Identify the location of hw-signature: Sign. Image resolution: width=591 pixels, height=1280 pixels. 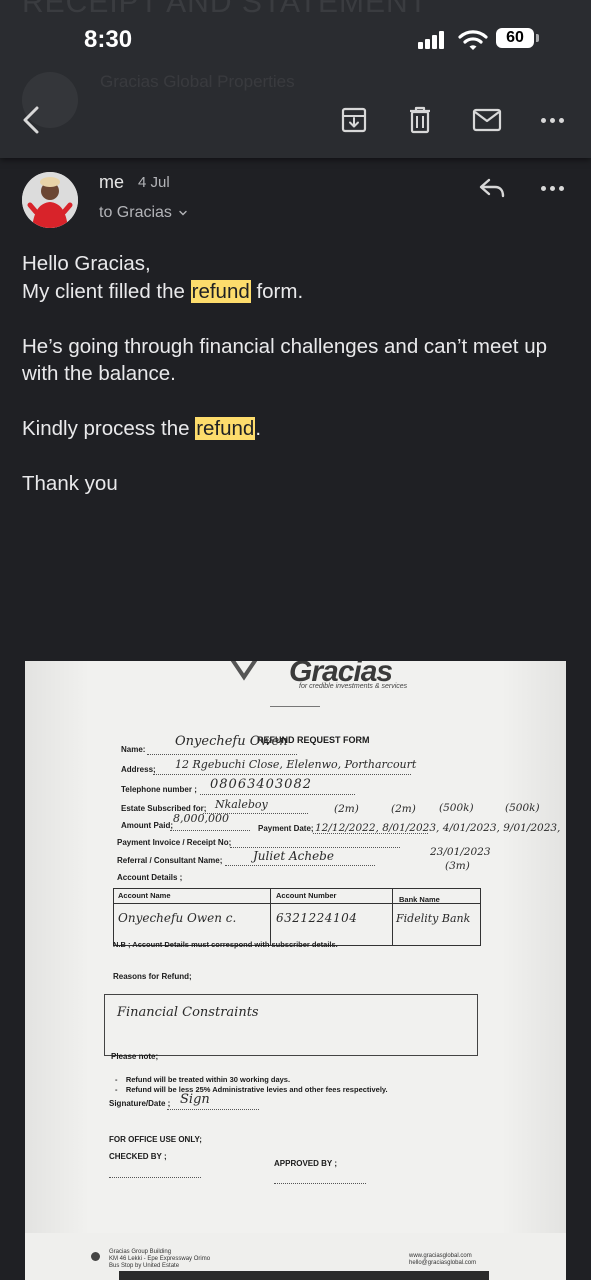
(195, 1099).